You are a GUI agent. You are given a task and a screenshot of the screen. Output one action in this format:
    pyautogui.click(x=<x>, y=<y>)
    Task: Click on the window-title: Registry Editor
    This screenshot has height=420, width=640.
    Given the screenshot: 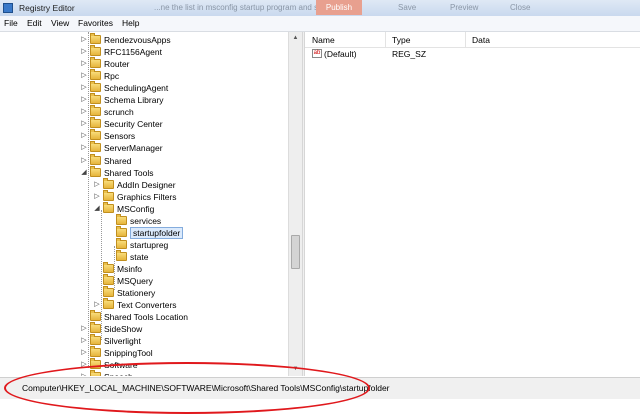 What is the action you would take?
    pyautogui.click(x=47, y=8)
    